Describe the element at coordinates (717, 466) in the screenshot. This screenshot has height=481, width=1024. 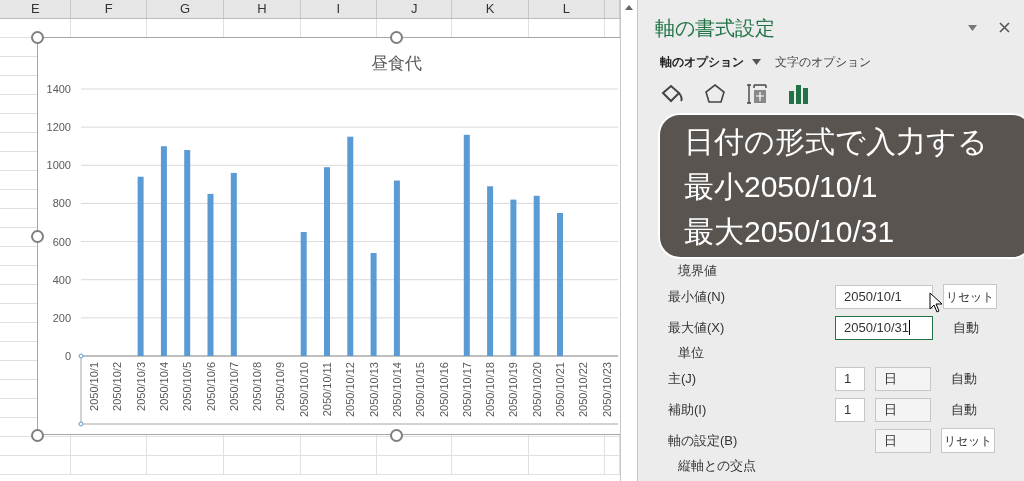
I see `section-heading: 縦軸との交点` at that location.